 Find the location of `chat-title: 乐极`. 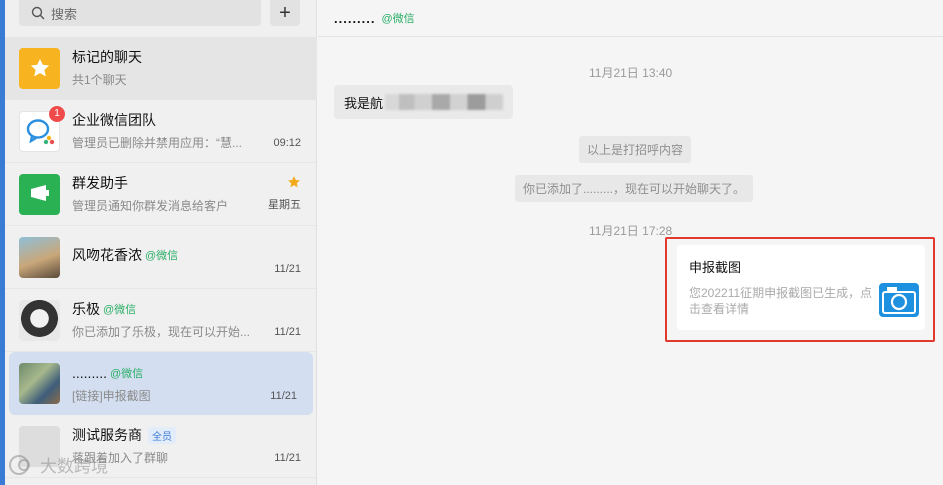

chat-title: 乐极 is located at coordinates (86, 309).